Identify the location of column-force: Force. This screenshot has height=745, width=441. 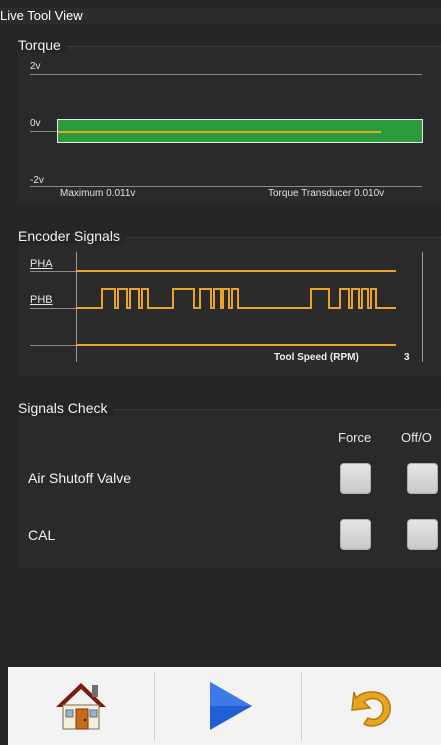
(355, 437).